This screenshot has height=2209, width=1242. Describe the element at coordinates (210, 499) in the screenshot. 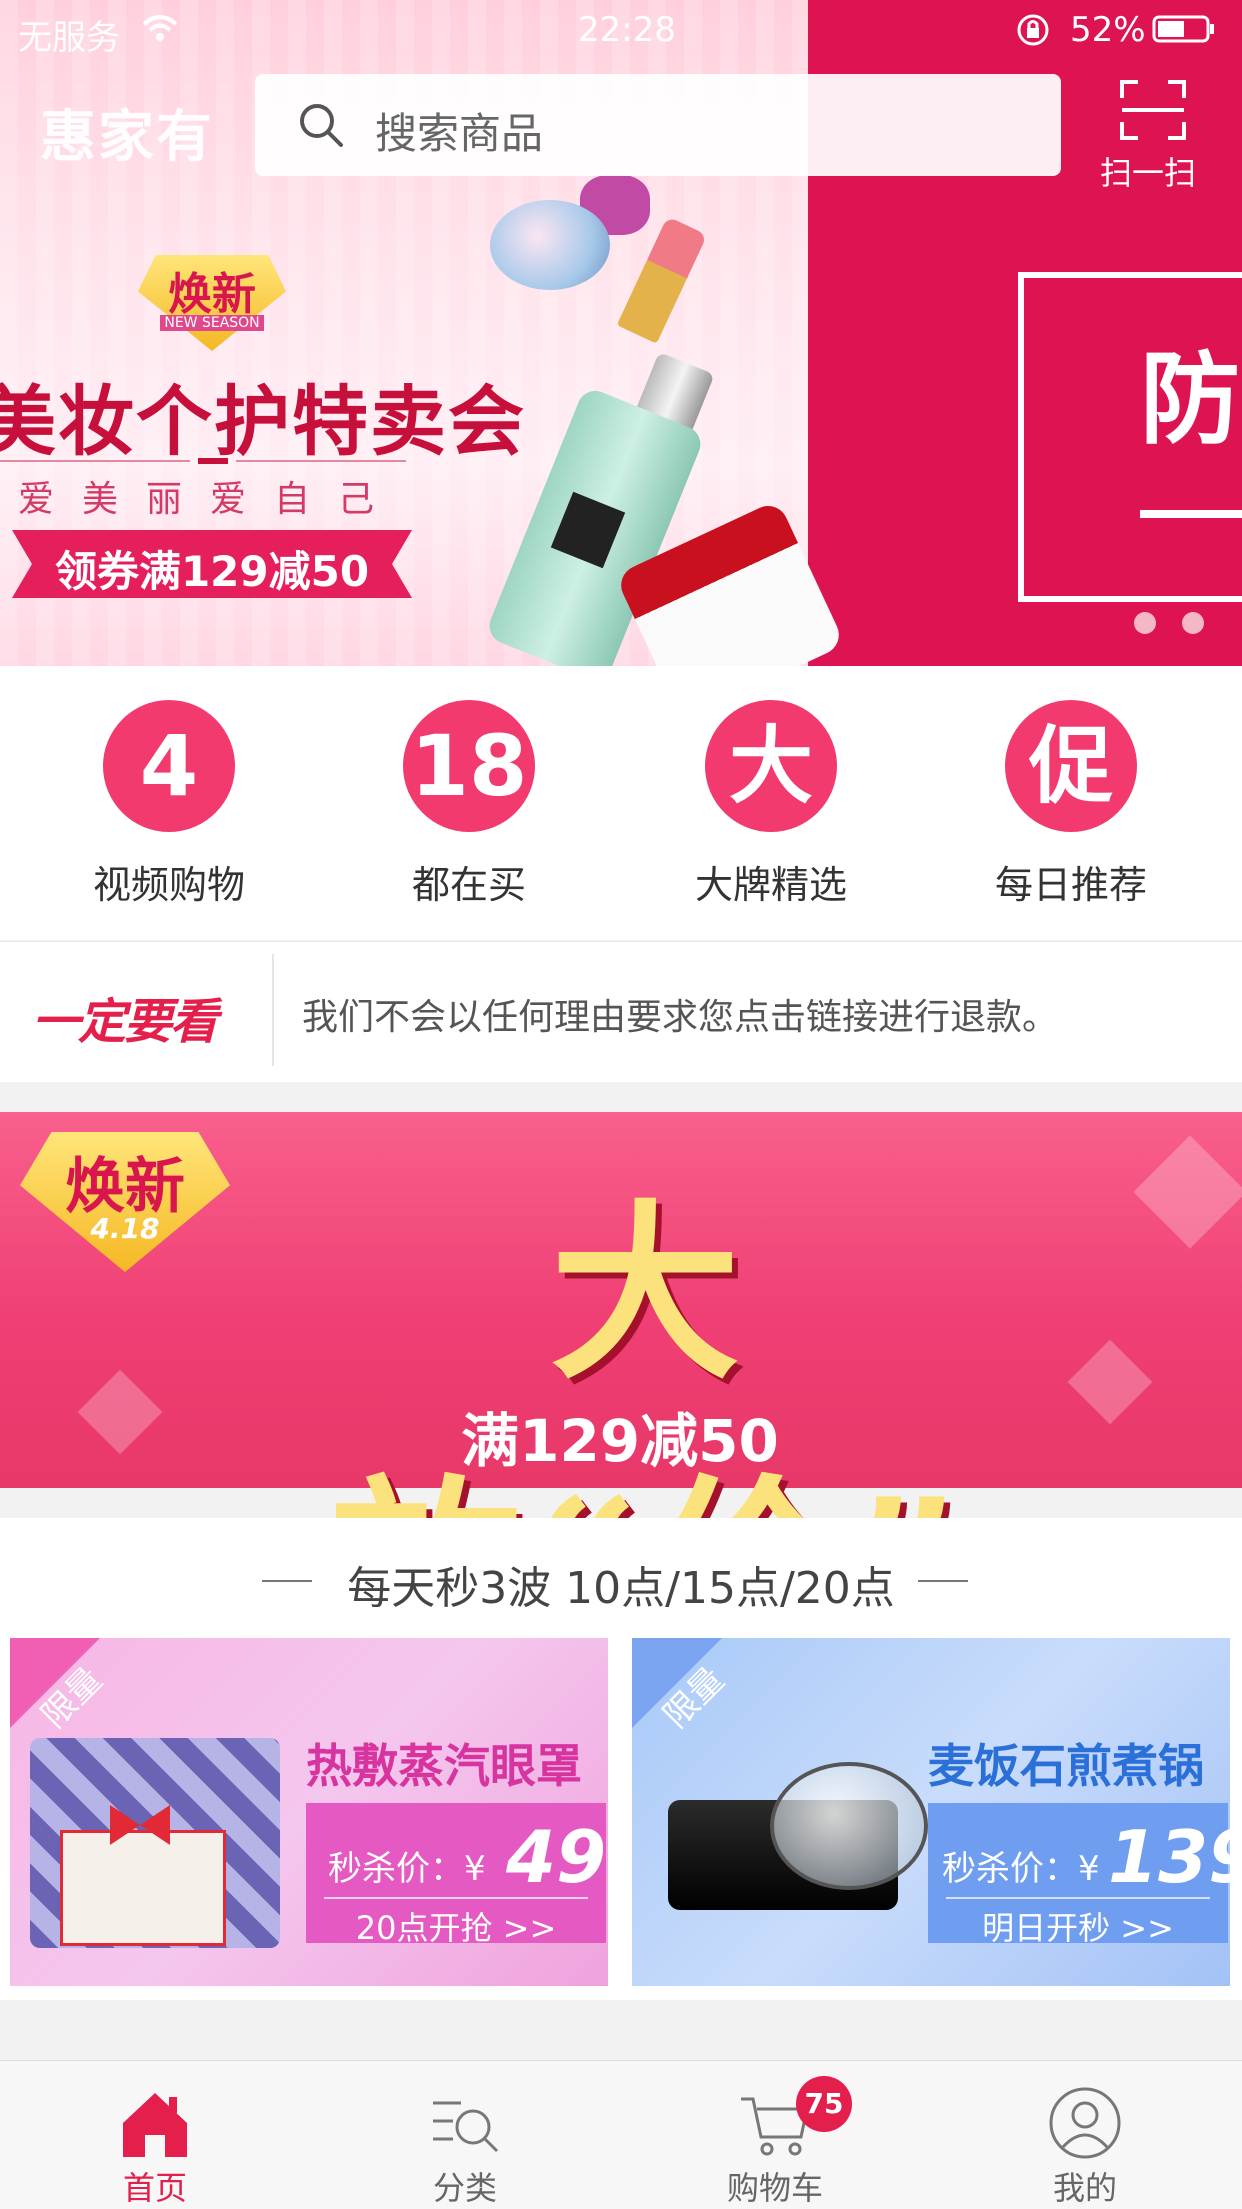

I see `hero-subtitle: 爱美丽爱自己` at that location.